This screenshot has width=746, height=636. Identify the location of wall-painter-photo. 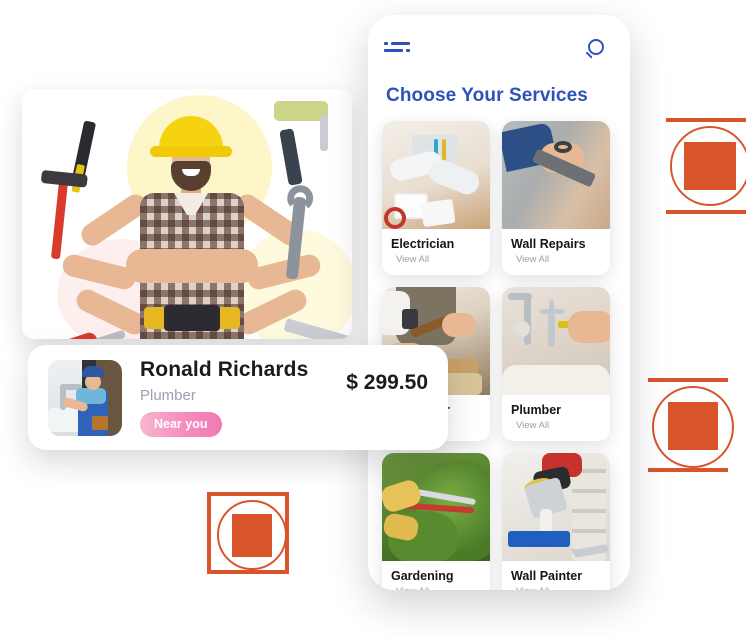
(556, 507).